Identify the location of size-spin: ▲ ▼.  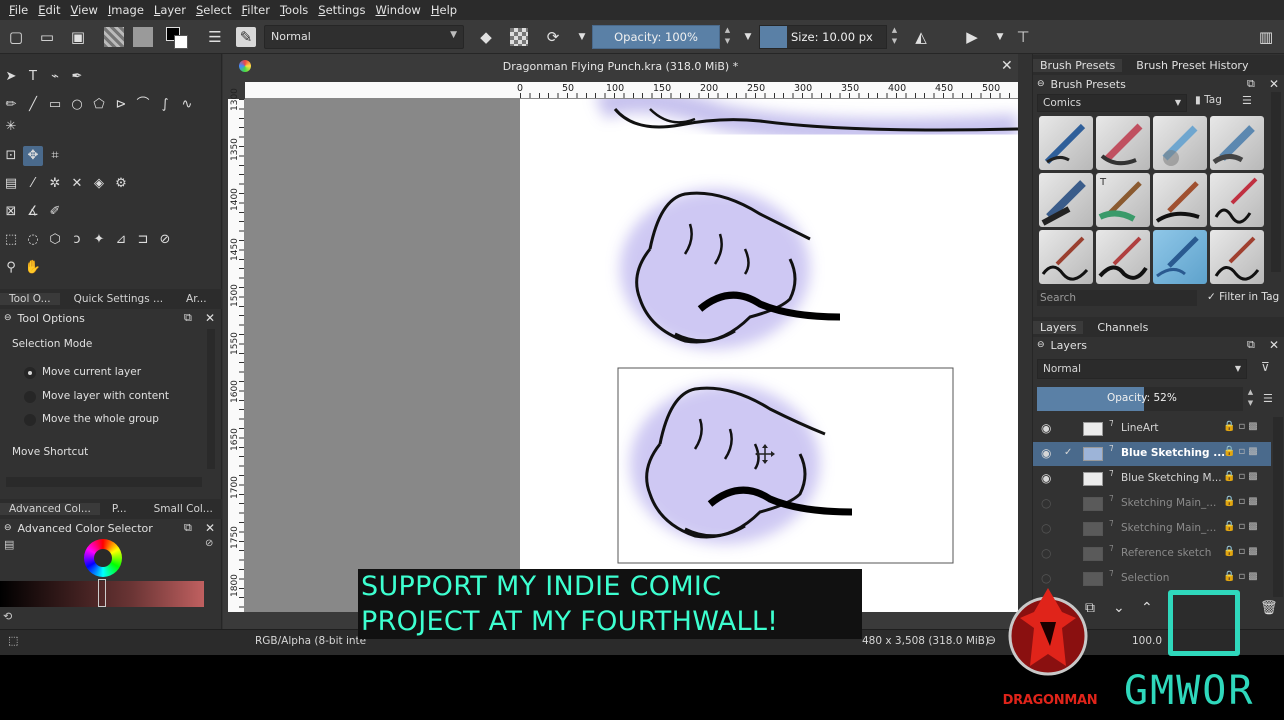
(894, 37).